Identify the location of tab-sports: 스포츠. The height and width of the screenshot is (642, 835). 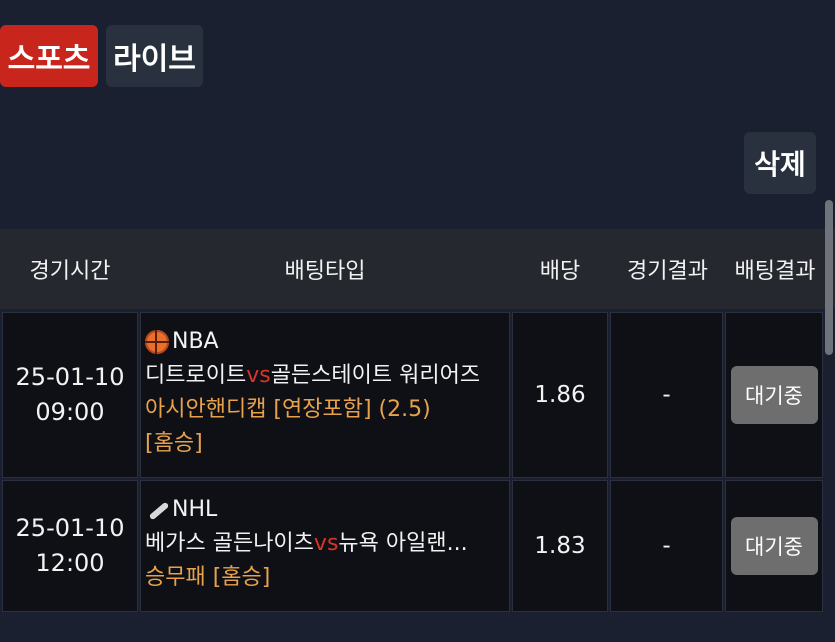
(49, 56).